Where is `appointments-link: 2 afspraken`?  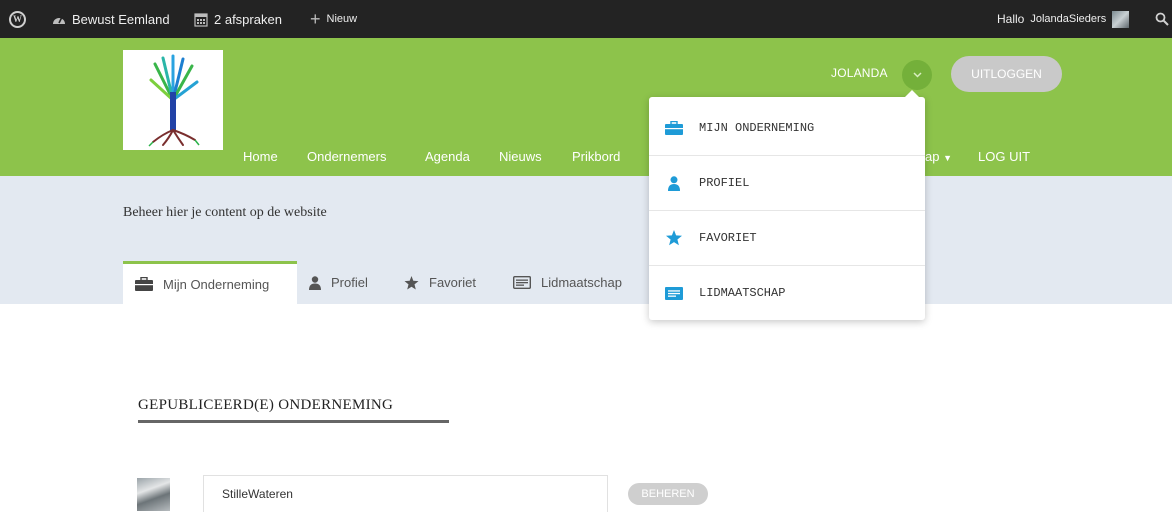
appointments-link: 2 afspraken is located at coordinates (238, 19).